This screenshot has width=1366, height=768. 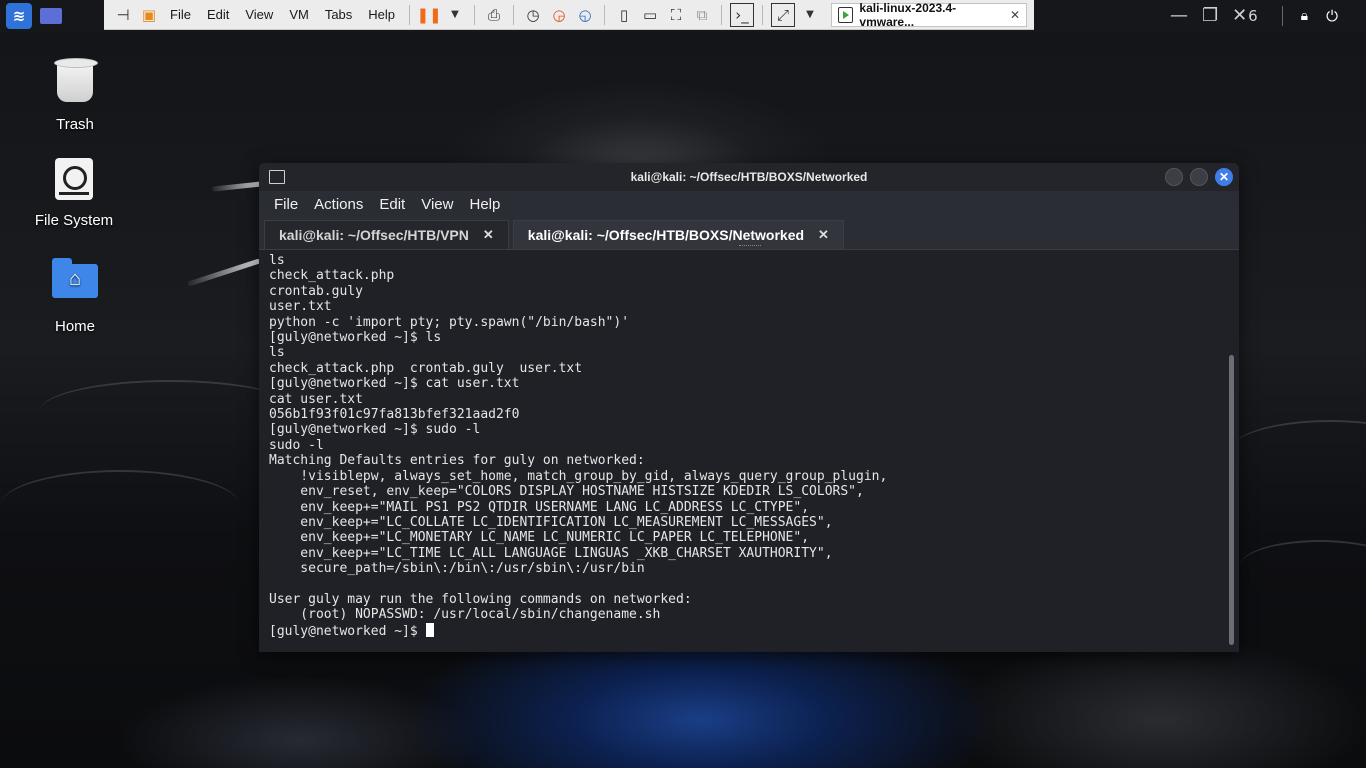 What do you see at coordinates (338, 14) in the screenshot?
I see `vm-menu-tabs: Tabs` at bounding box center [338, 14].